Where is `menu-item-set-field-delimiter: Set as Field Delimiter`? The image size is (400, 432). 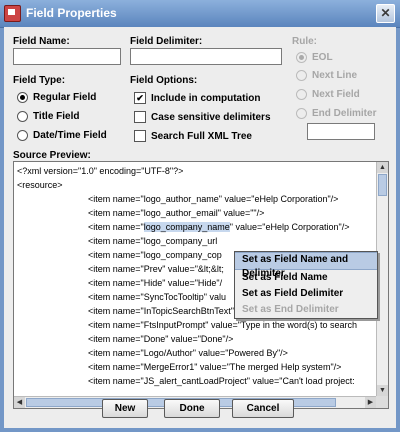 menu-item-set-field-delimiter: Set as Field Delimiter is located at coordinates (306, 294).